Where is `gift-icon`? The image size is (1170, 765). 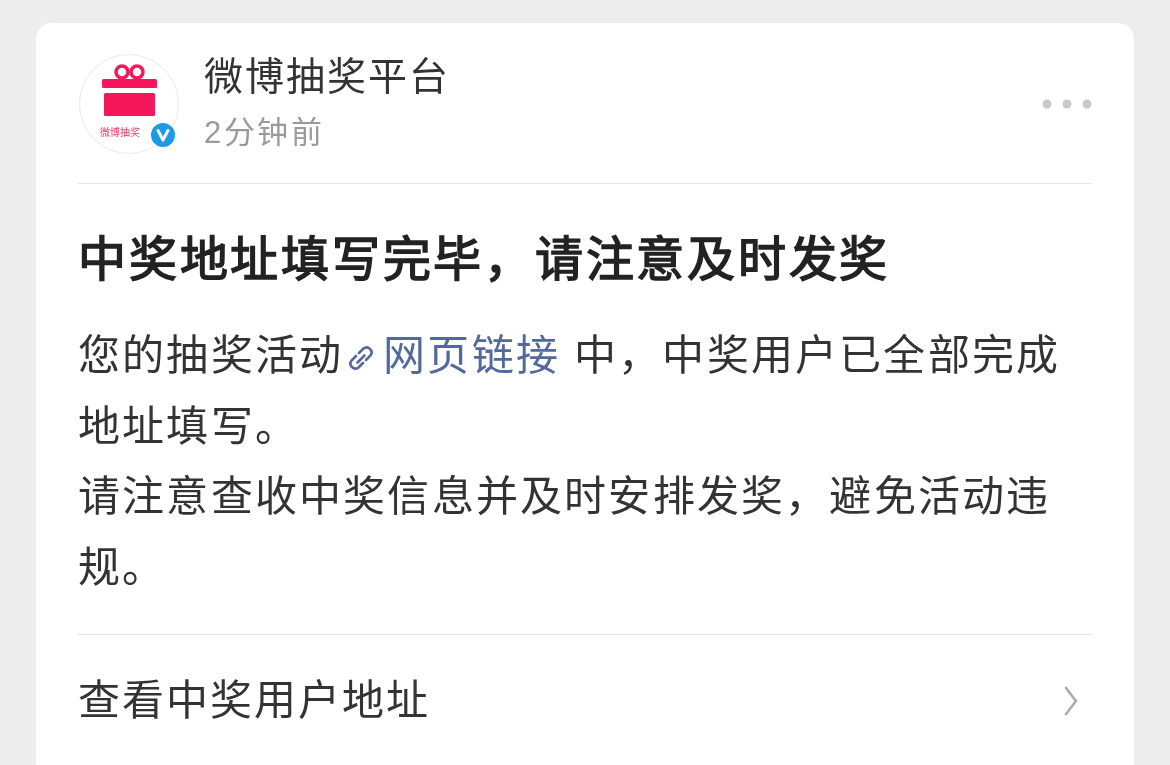 gift-icon is located at coordinates (129, 90).